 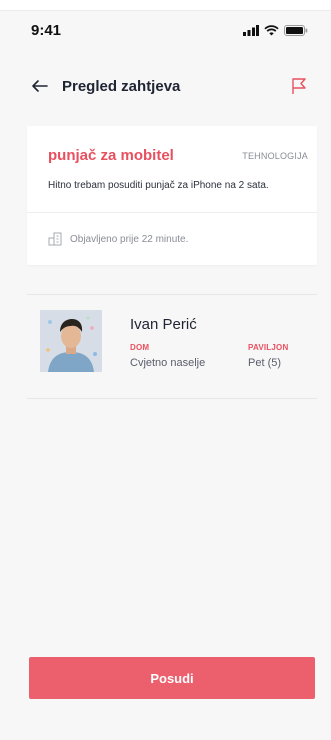 What do you see at coordinates (129, 239) in the screenshot?
I see `posted-time: Objavljeno prije 22 minute.` at bounding box center [129, 239].